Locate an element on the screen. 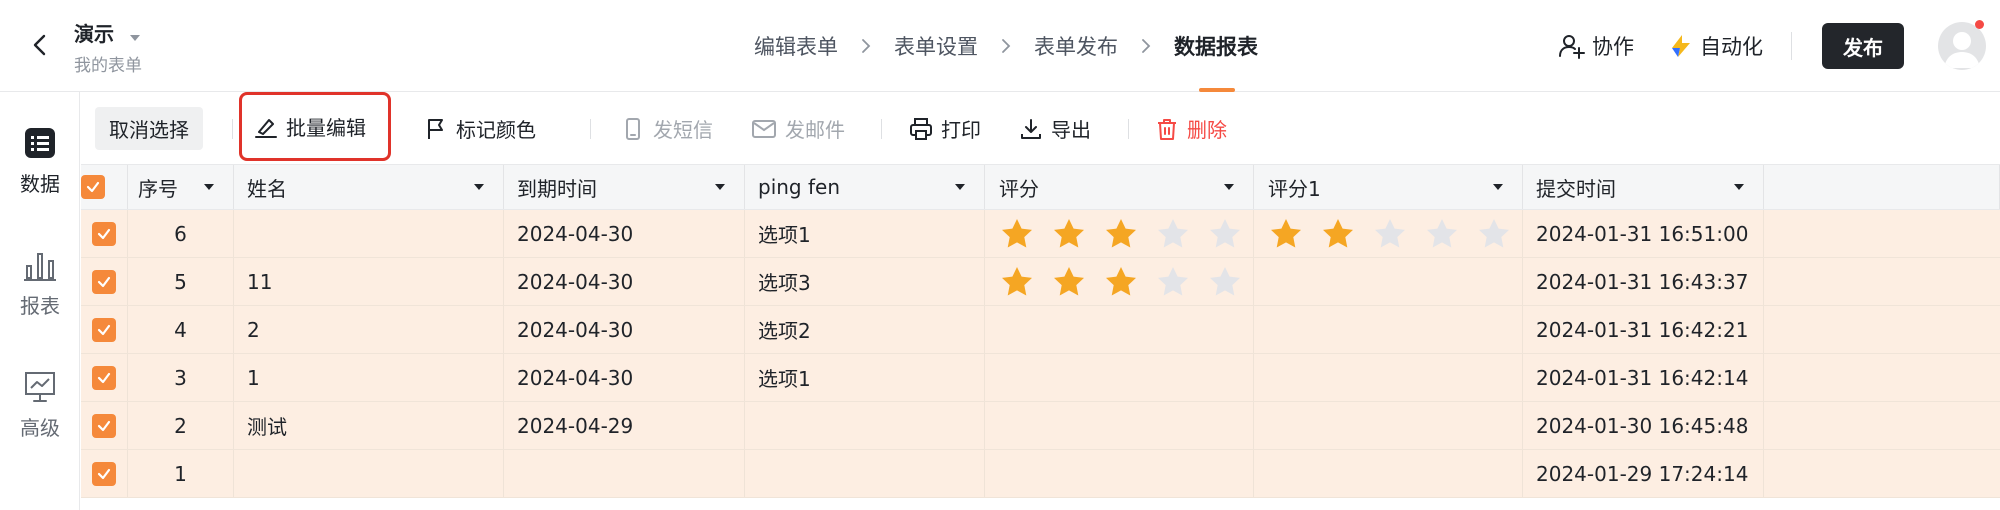 This screenshot has width=2000, height=510. cell-seq: 5 is located at coordinates (181, 281).